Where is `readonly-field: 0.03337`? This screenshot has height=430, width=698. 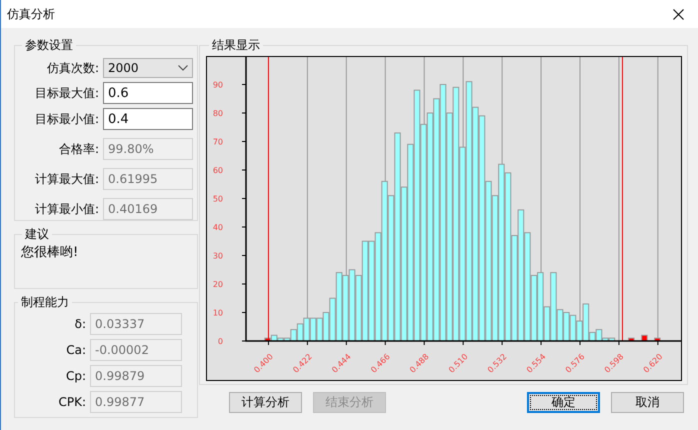 readonly-field: 0.03337 is located at coordinates (136, 324).